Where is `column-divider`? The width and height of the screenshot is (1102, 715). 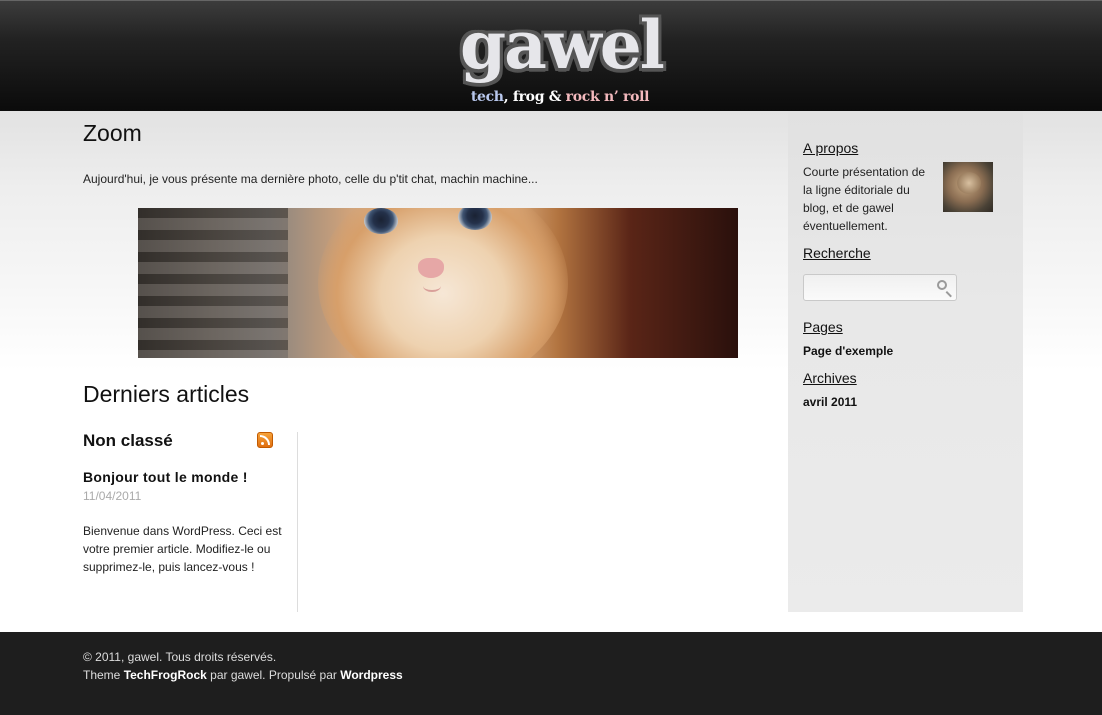 column-divider is located at coordinates (297, 522).